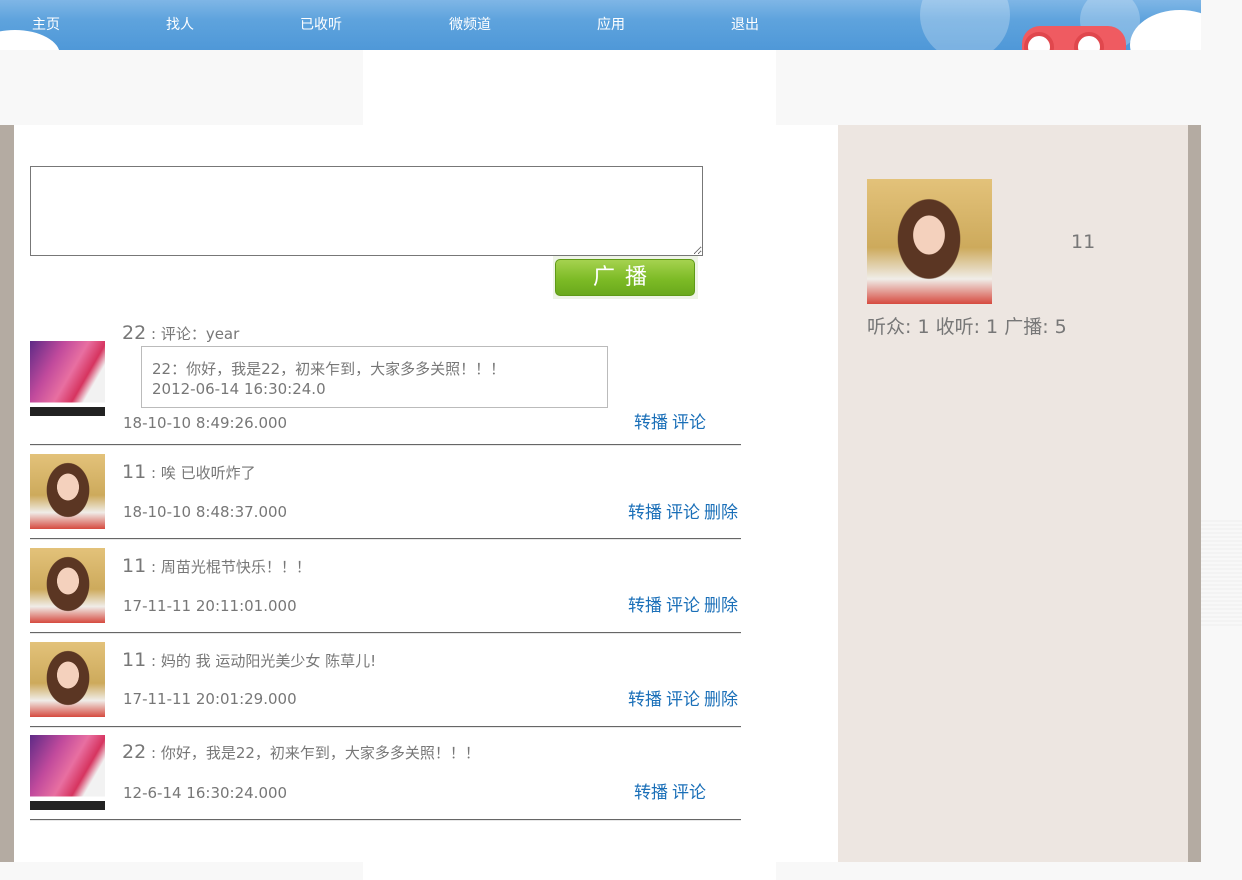 This screenshot has height=880, width=1242. Describe the element at coordinates (957, 327) in the screenshot. I see `following-label: 收听:` at that location.